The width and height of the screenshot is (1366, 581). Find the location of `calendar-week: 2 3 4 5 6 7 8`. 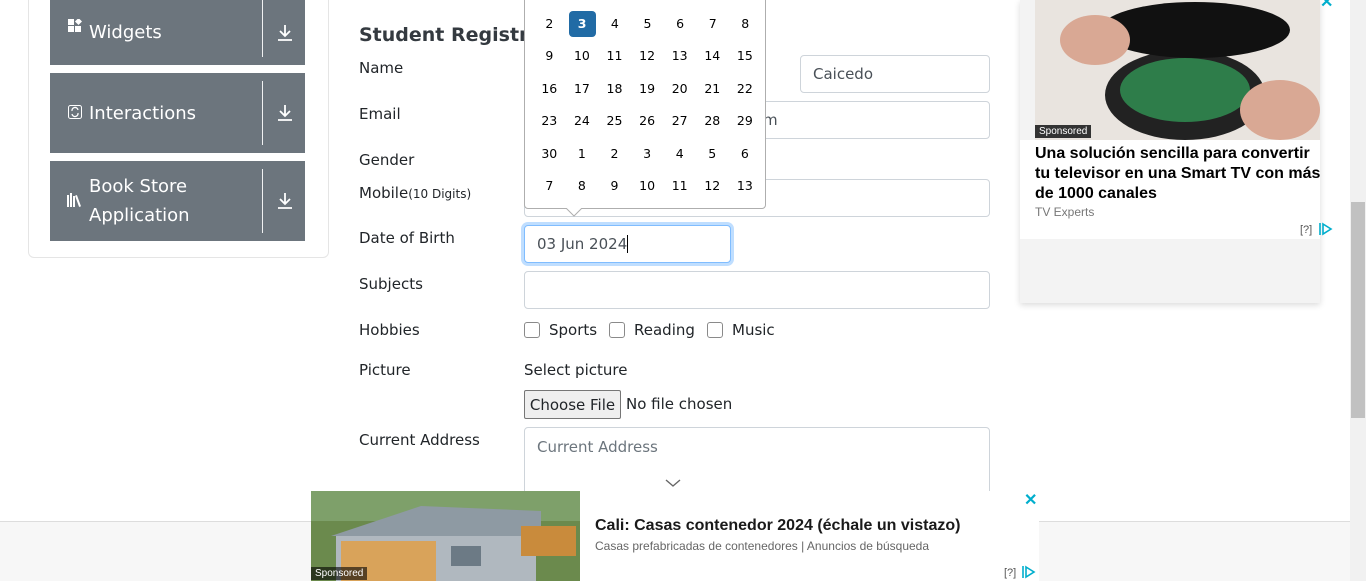

calendar-week: 2 3 4 5 6 7 8 is located at coordinates (647, 24).